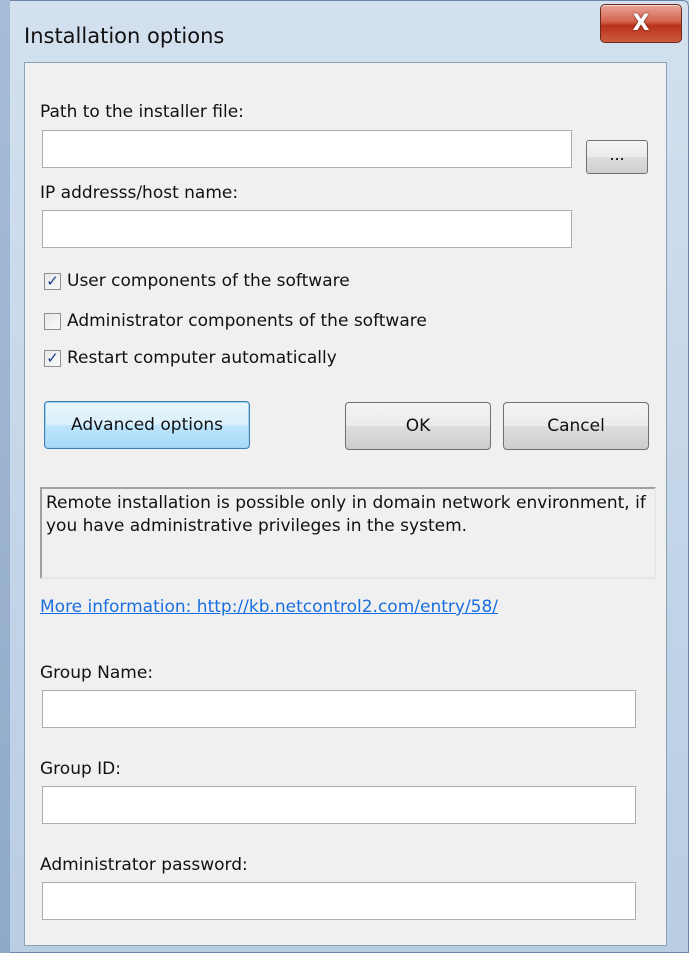 The image size is (689, 953). I want to click on group-id-input, so click(339, 805).